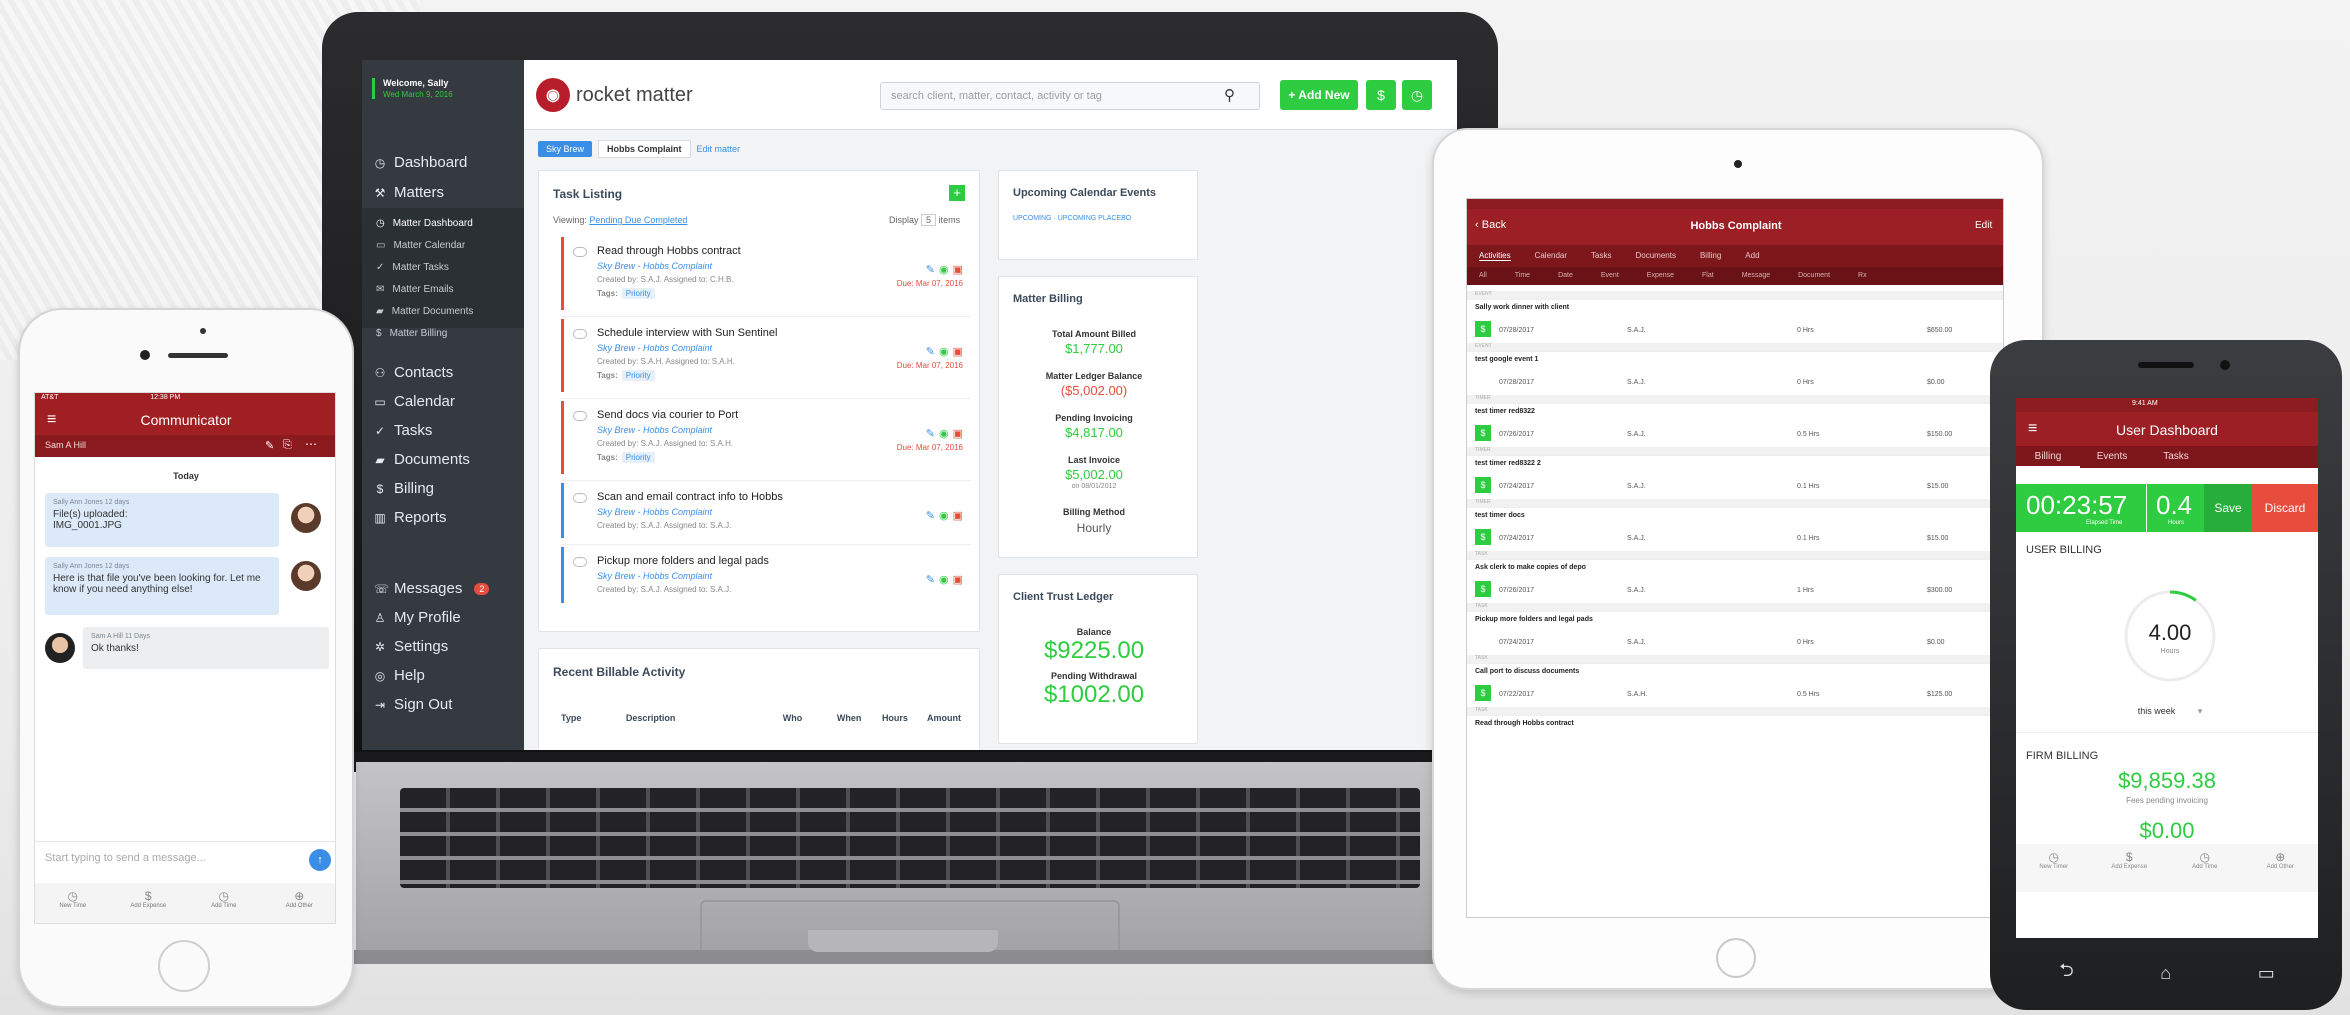 The height and width of the screenshot is (1015, 2350). What do you see at coordinates (413, 704) in the screenshot?
I see `sidebar-item-sign-out: ⇥ Sign Out` at bounding box center [413, 704].